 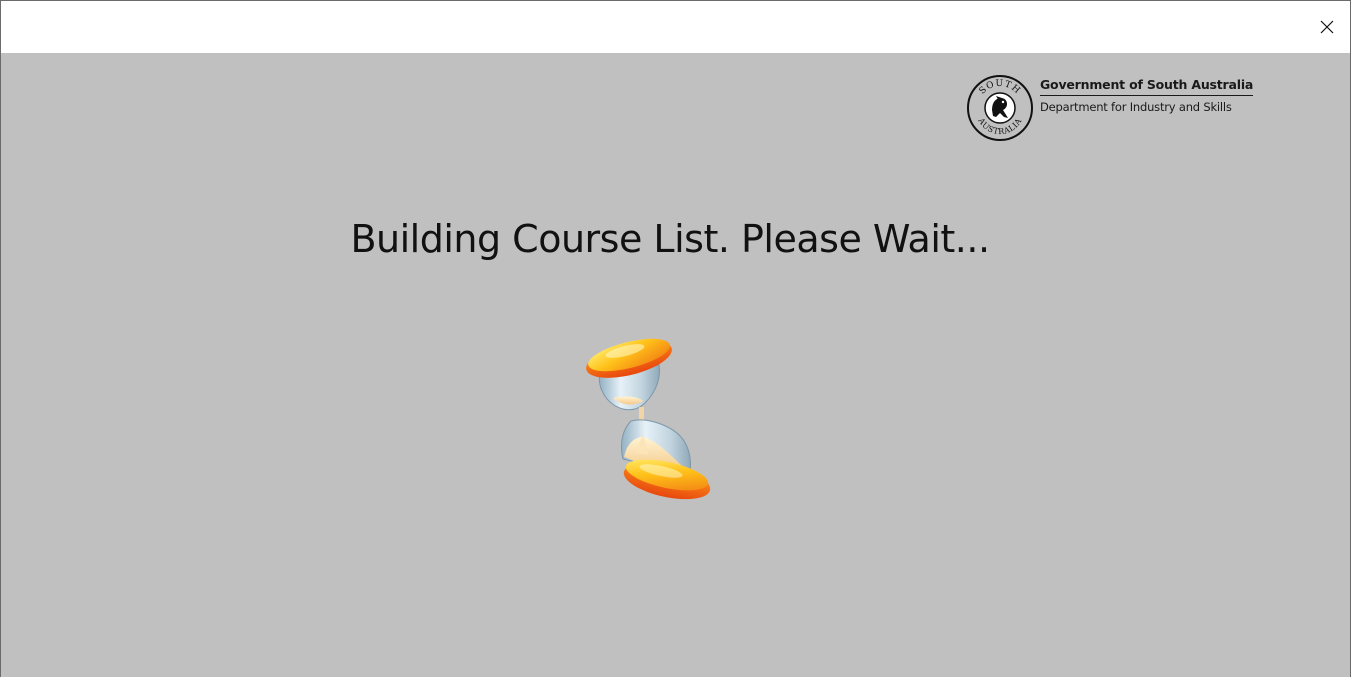 I want to click on government-name: Government of South Australia, so click(x=1146, y=86).